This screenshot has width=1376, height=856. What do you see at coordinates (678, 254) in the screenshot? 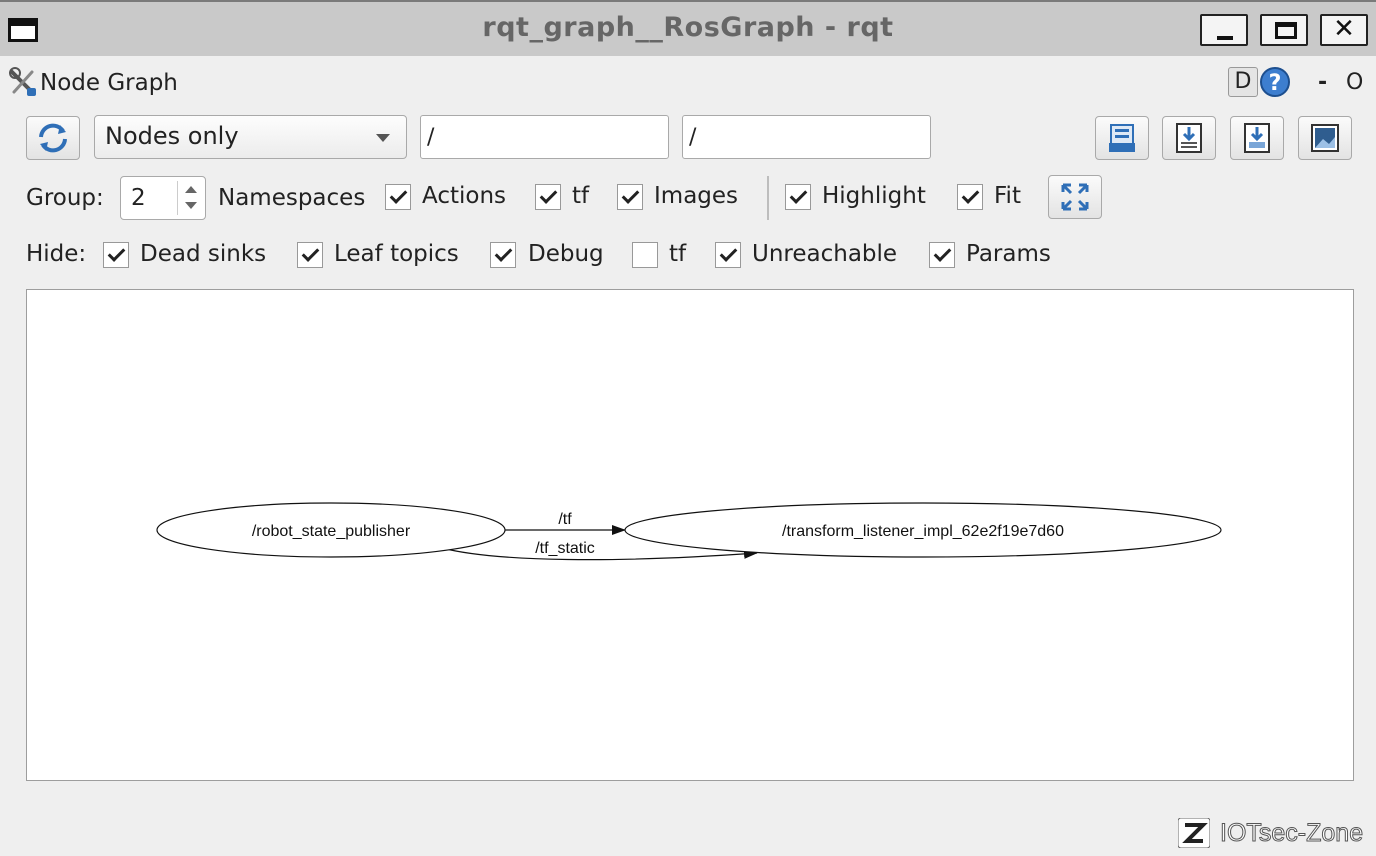
I see `hide-tf-label: tf` at bounding box center [678, 254].